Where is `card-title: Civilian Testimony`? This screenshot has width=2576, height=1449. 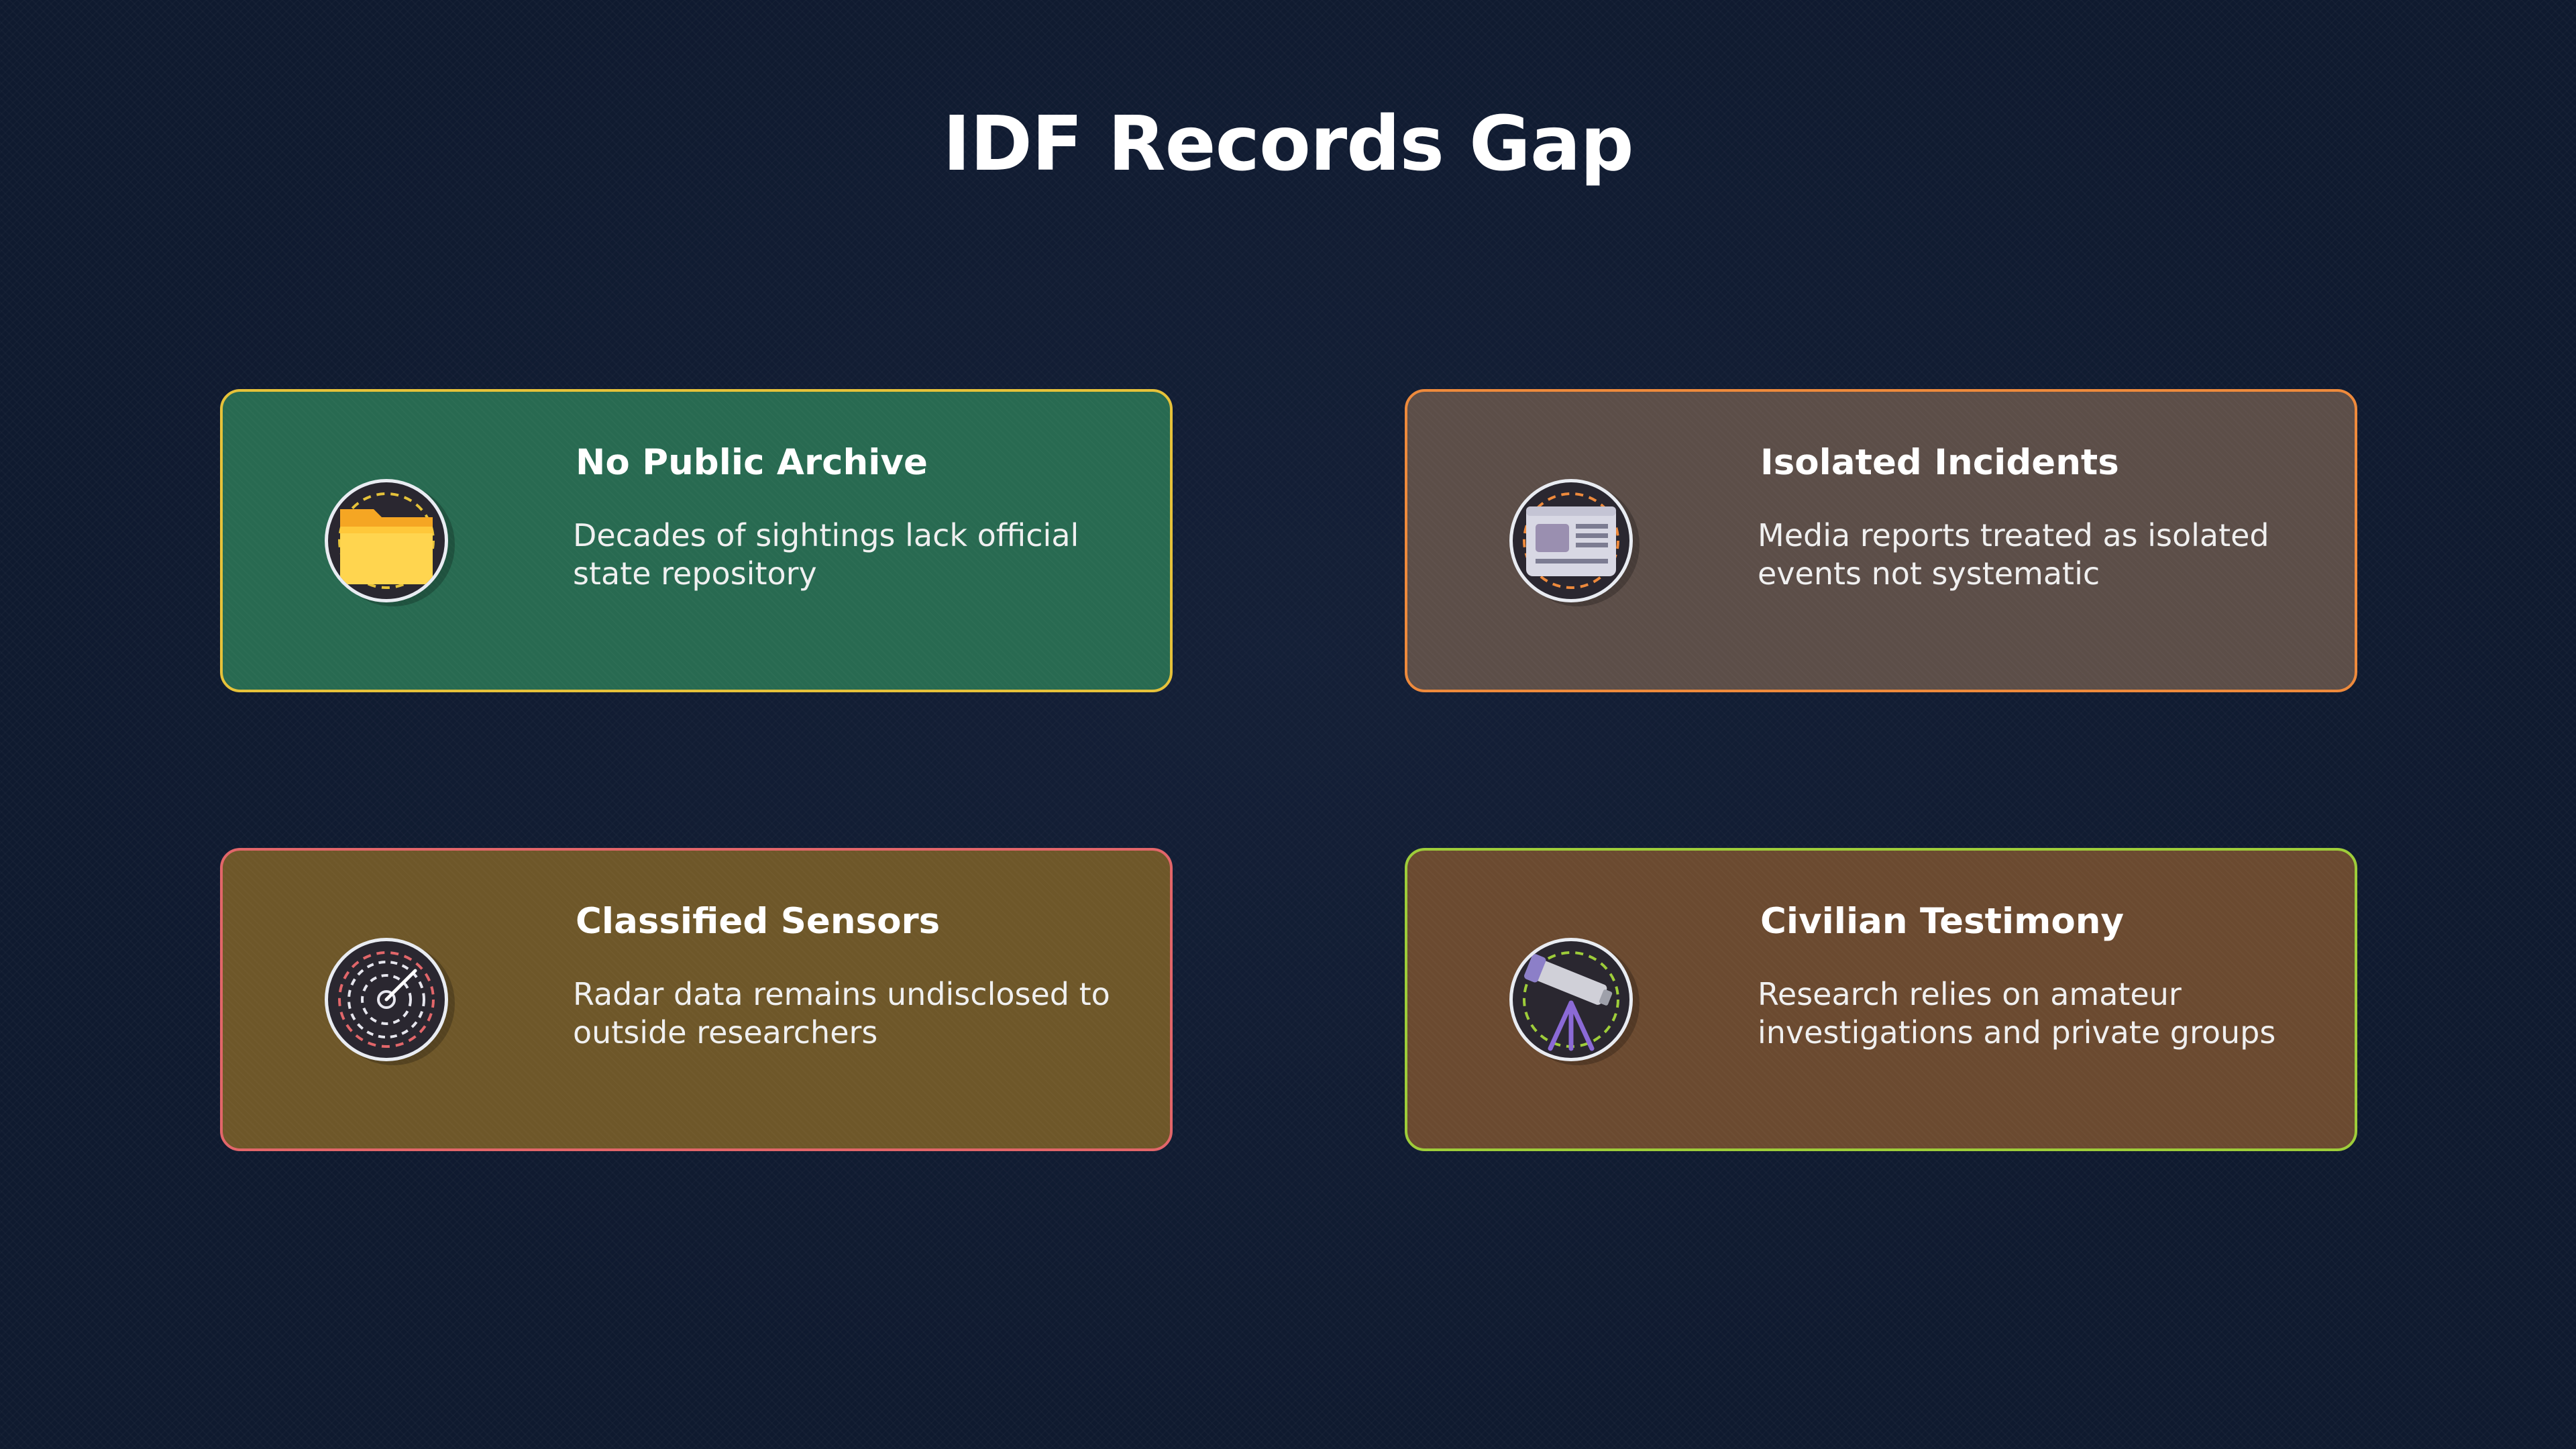 card-title: Civilian Testimony is located at coordinates (1942, 921).